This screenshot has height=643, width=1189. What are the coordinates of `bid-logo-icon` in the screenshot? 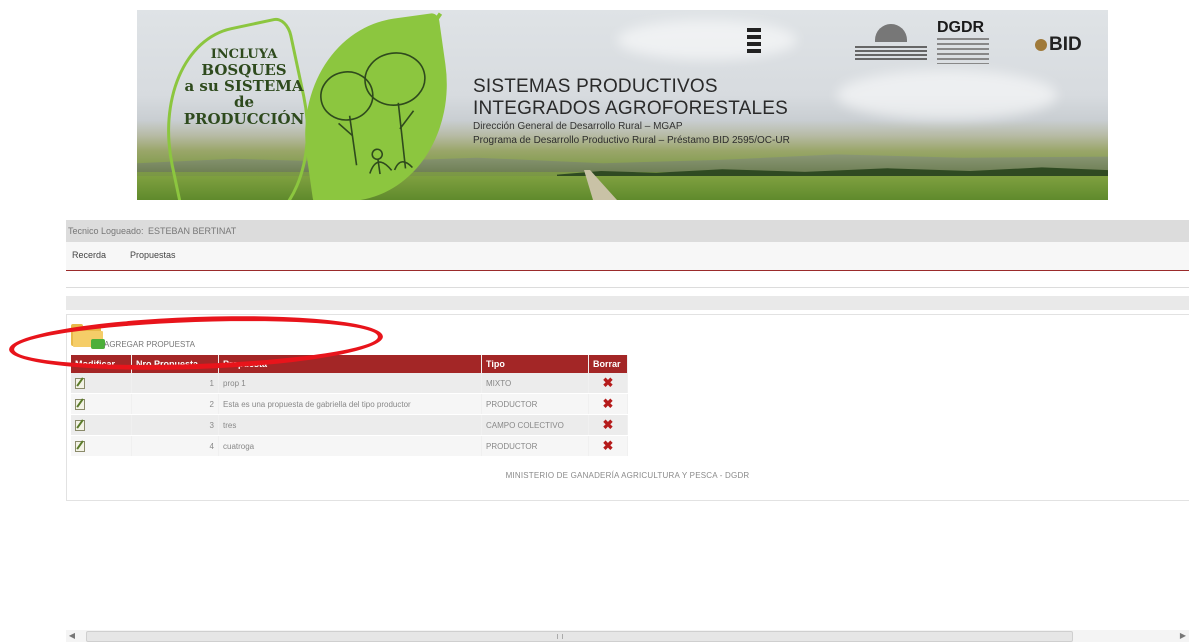 It's located at (1041, 45).